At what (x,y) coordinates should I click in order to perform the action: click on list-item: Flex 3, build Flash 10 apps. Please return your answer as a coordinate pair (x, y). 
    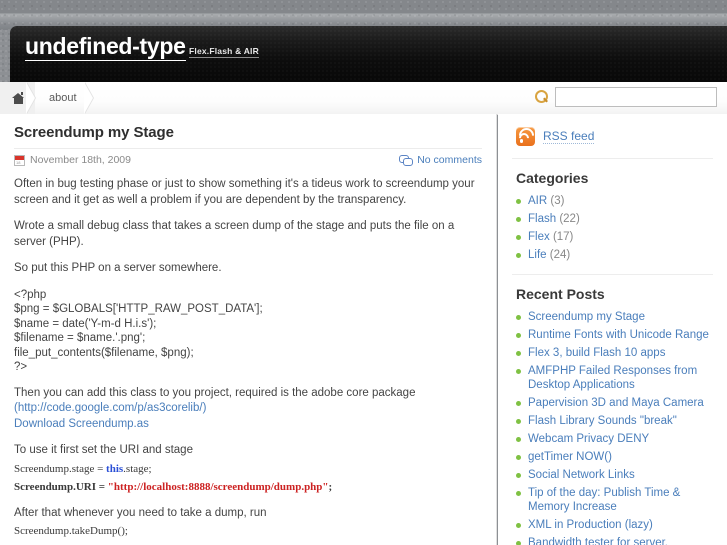
    Looking at the image, I should click on (614, 353).